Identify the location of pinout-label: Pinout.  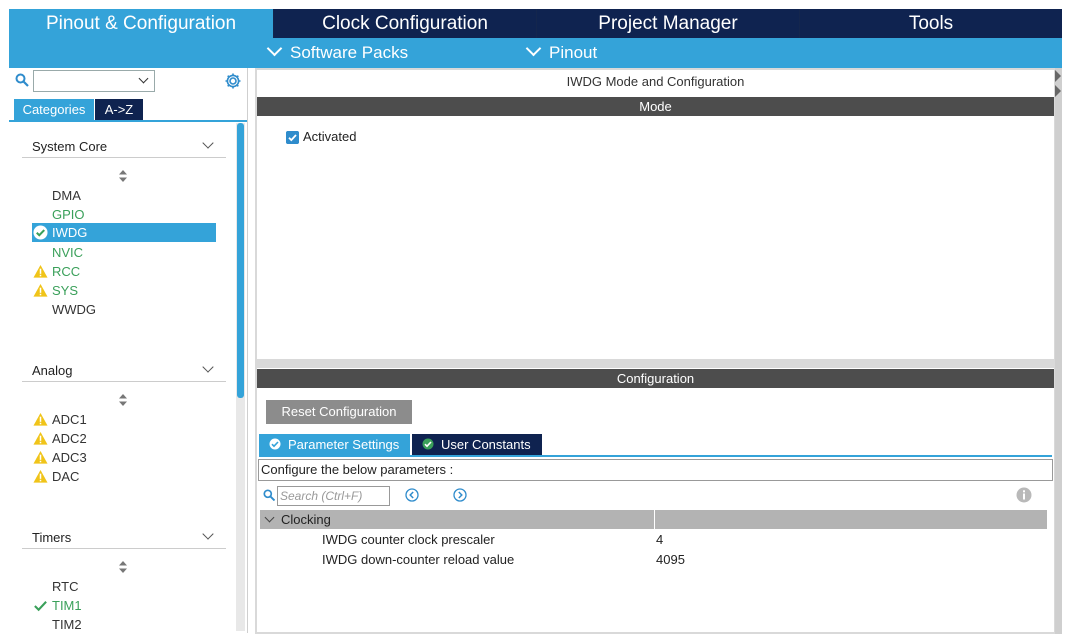
(573, 52).